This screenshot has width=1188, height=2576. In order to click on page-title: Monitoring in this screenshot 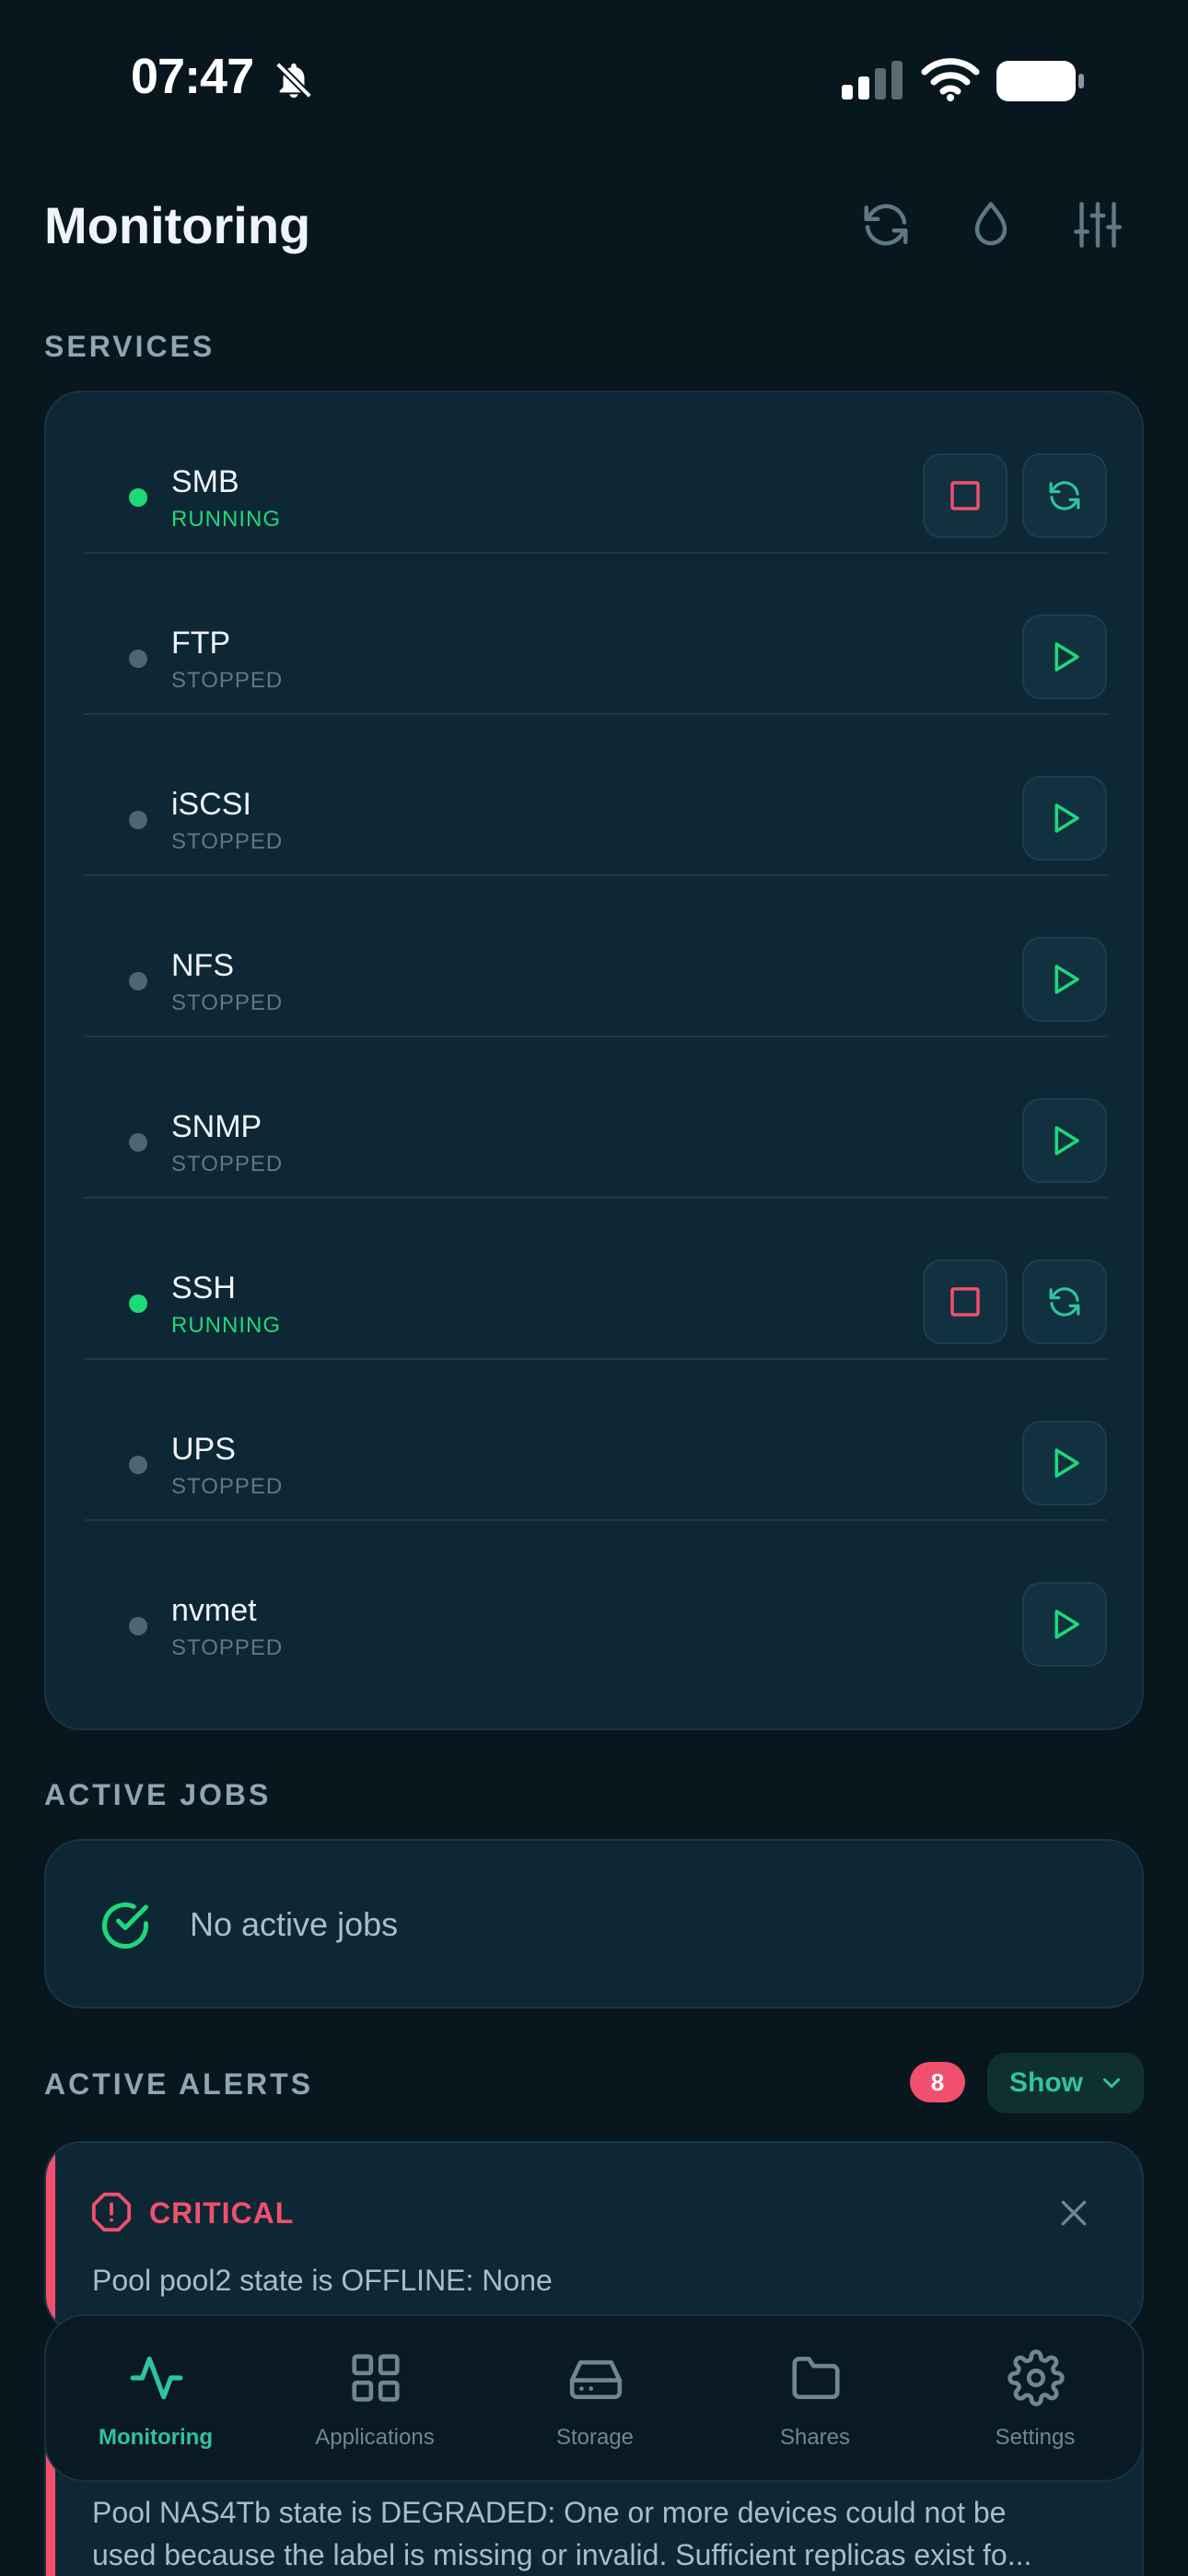, I will do `click(177, 225)`.